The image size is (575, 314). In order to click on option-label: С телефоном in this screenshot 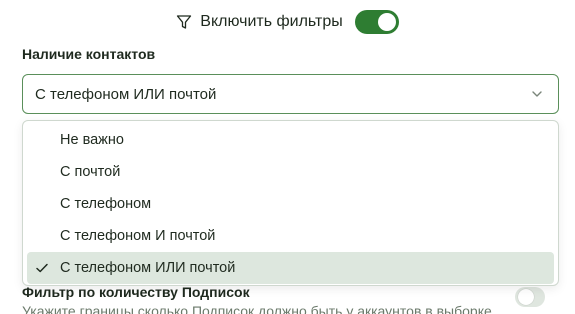, I will do `click(106, 204)`.